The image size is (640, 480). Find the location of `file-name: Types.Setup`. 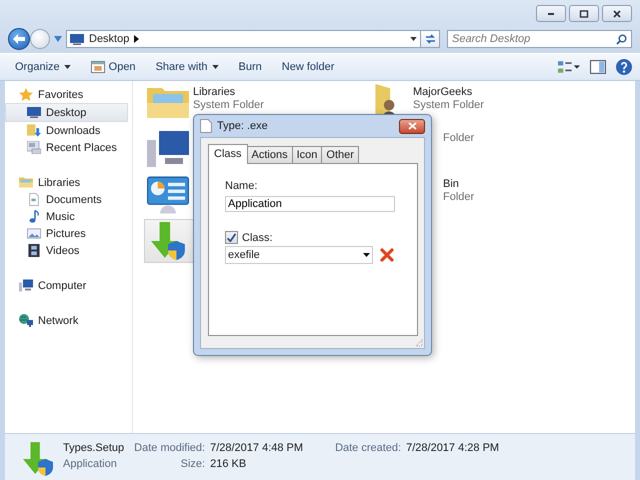

file-name: Types.Setup is located at coordinates (93, 448).